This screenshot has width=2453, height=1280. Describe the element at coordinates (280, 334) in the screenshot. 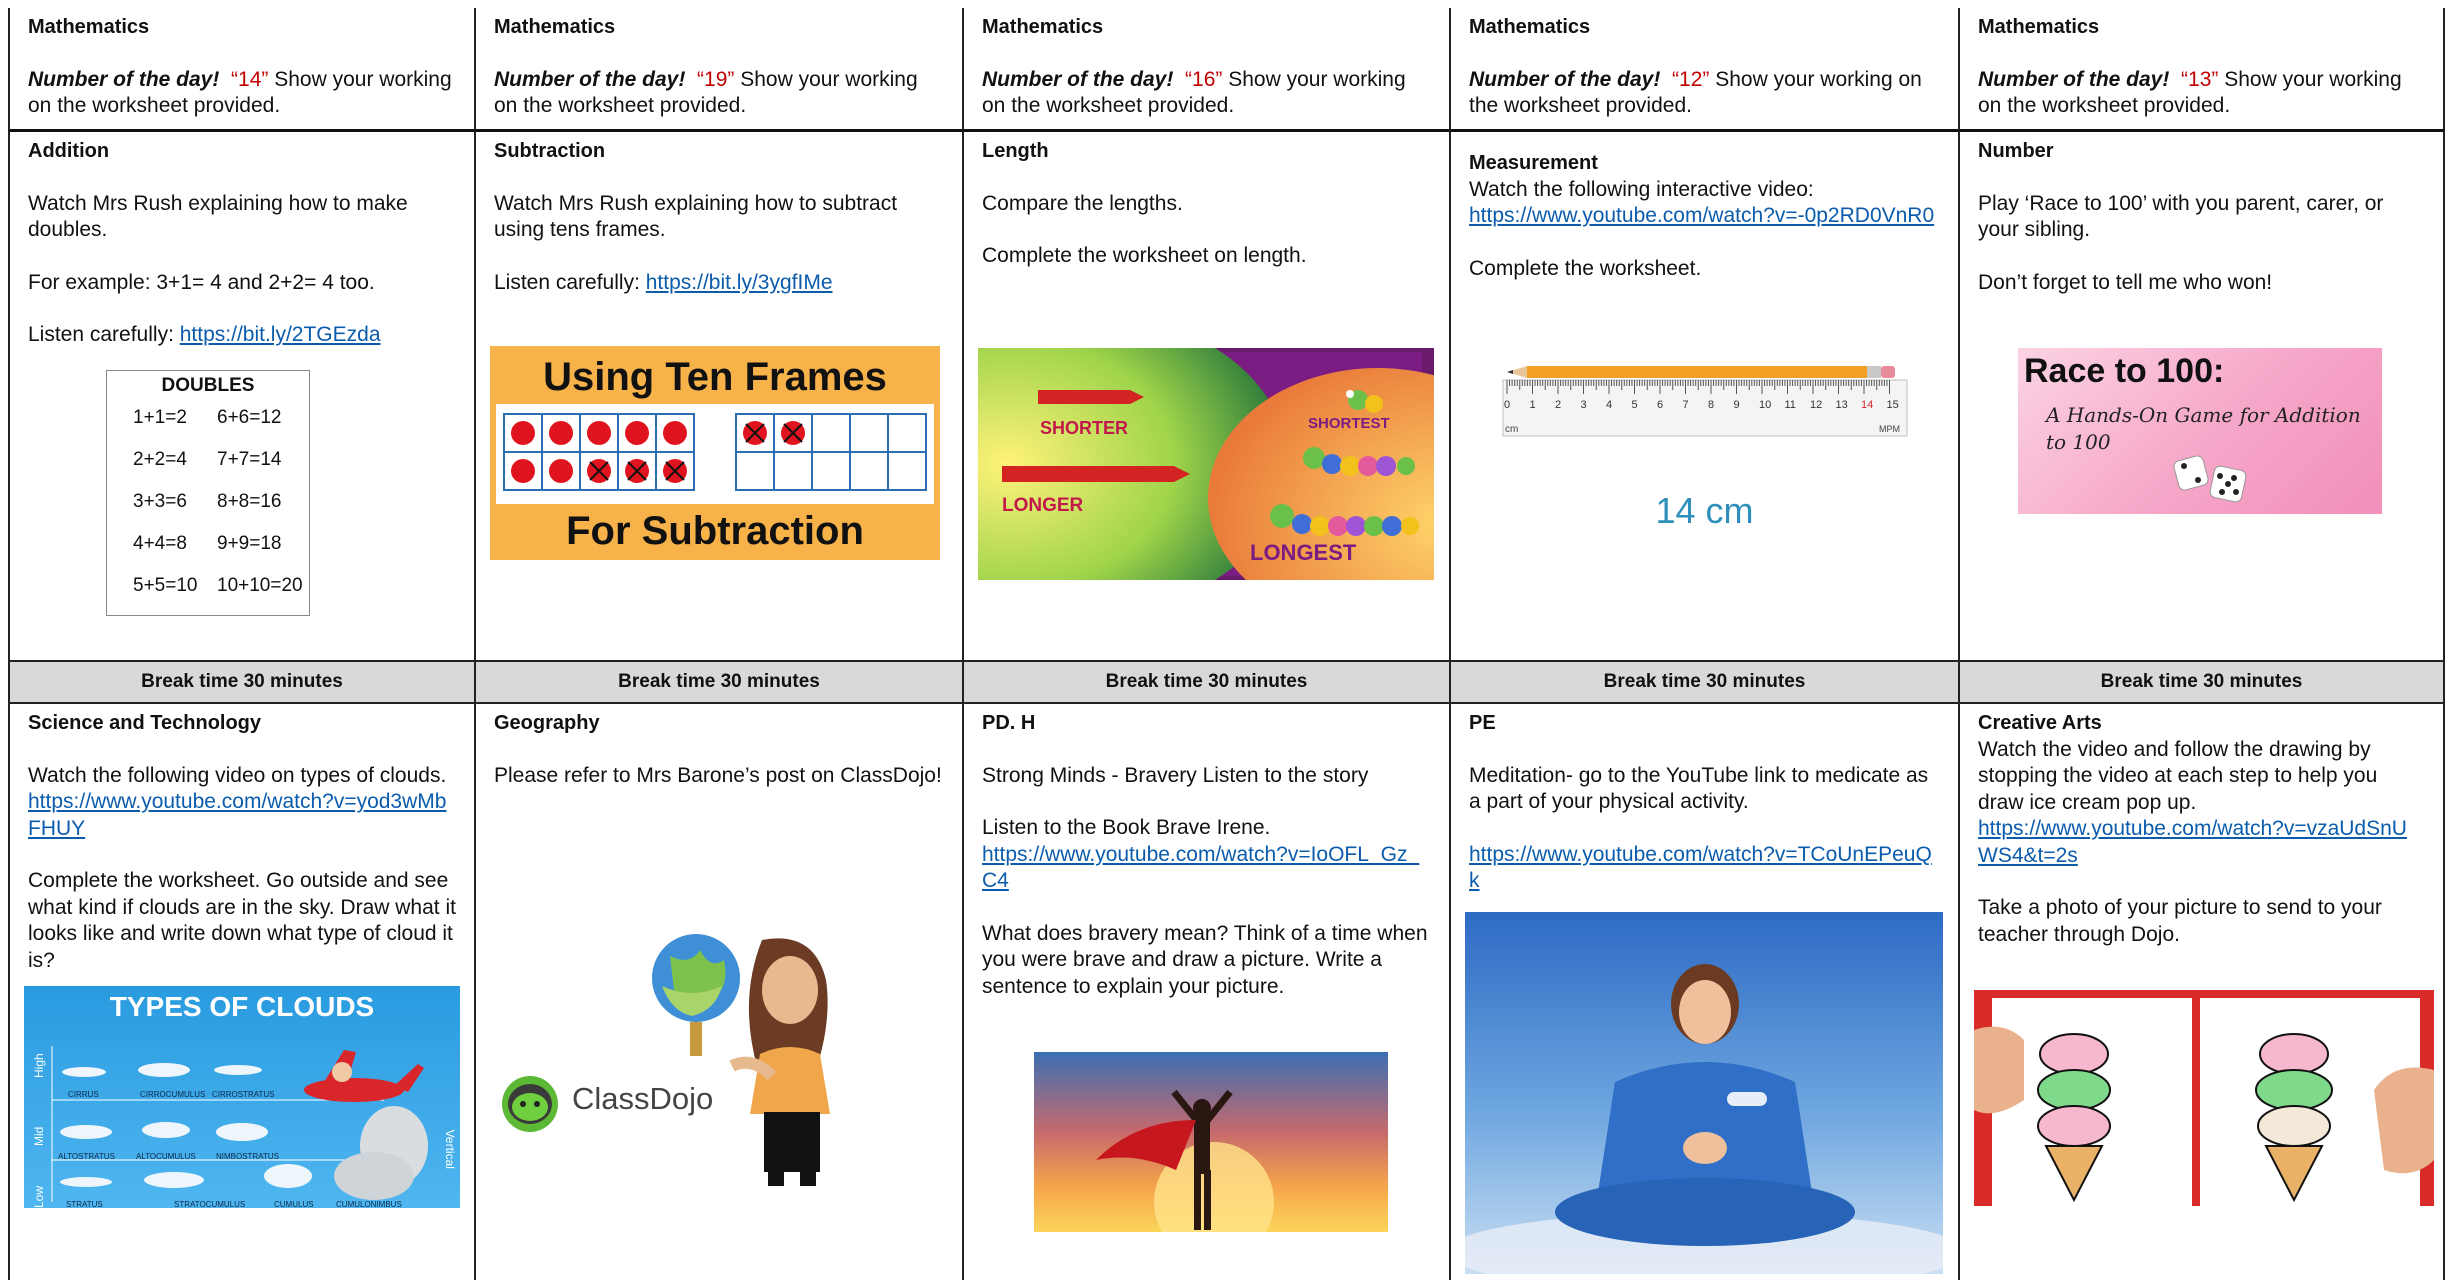

I see `addition-video-link: https://bit.ly/2TGEzda` at that location.